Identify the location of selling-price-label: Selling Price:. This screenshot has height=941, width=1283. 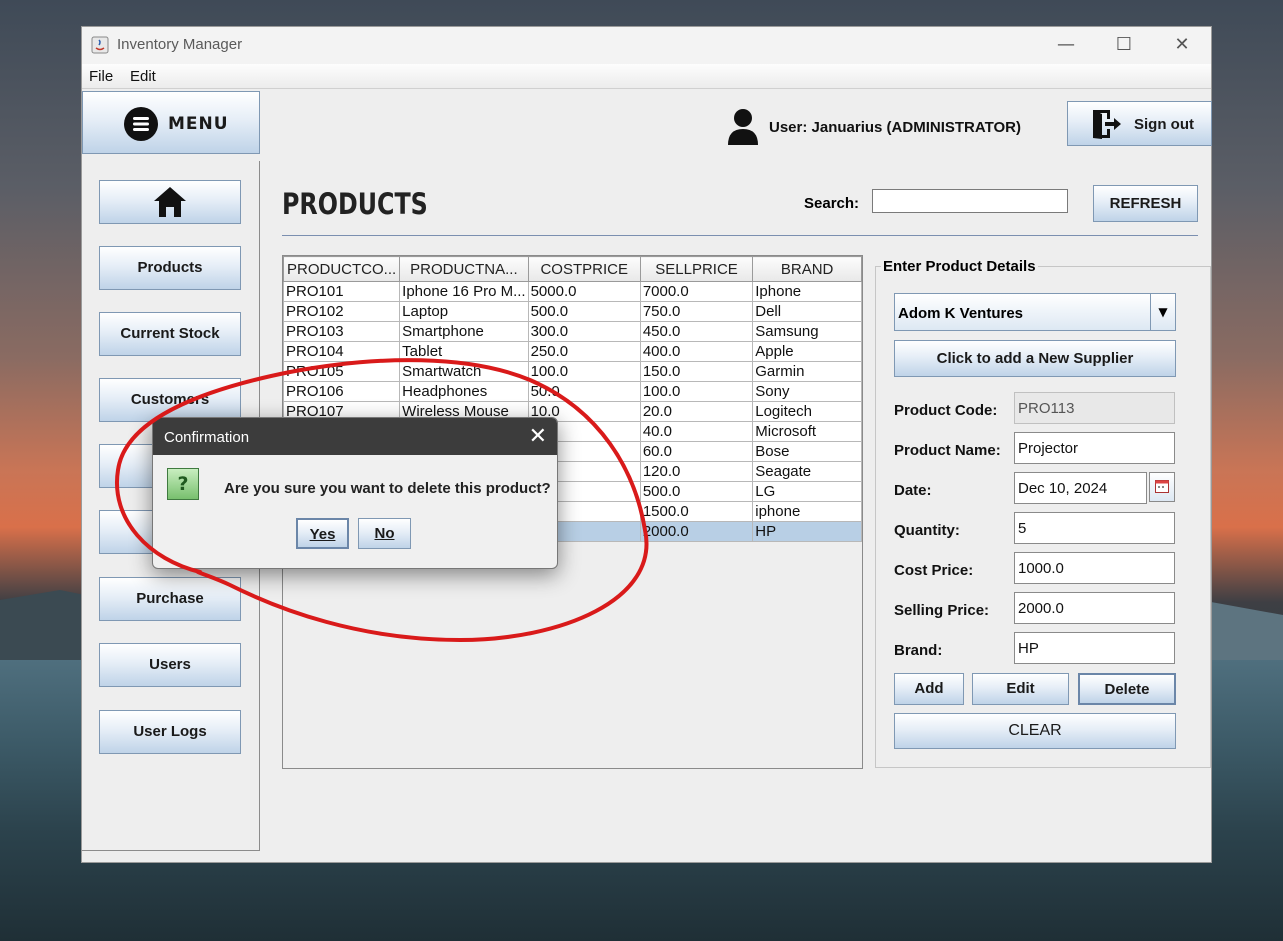
(942, 610).